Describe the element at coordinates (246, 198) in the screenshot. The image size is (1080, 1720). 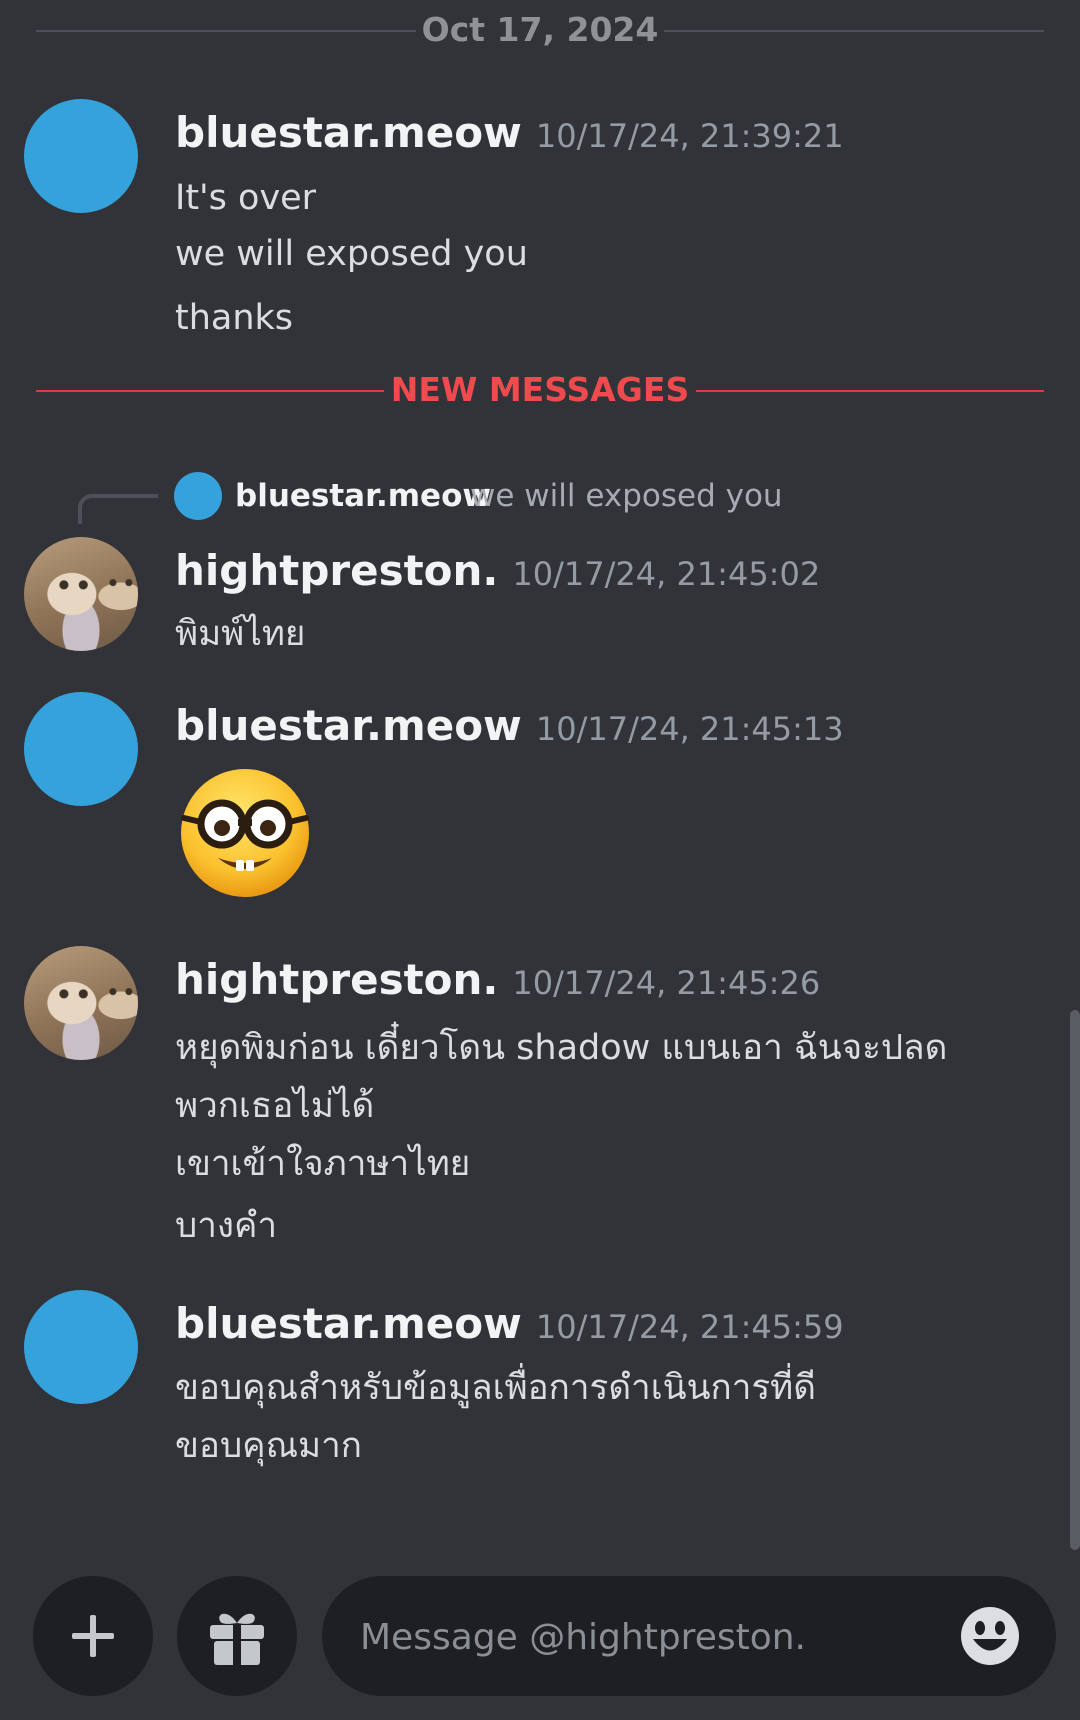
I see `message-text: It's over` at that location.